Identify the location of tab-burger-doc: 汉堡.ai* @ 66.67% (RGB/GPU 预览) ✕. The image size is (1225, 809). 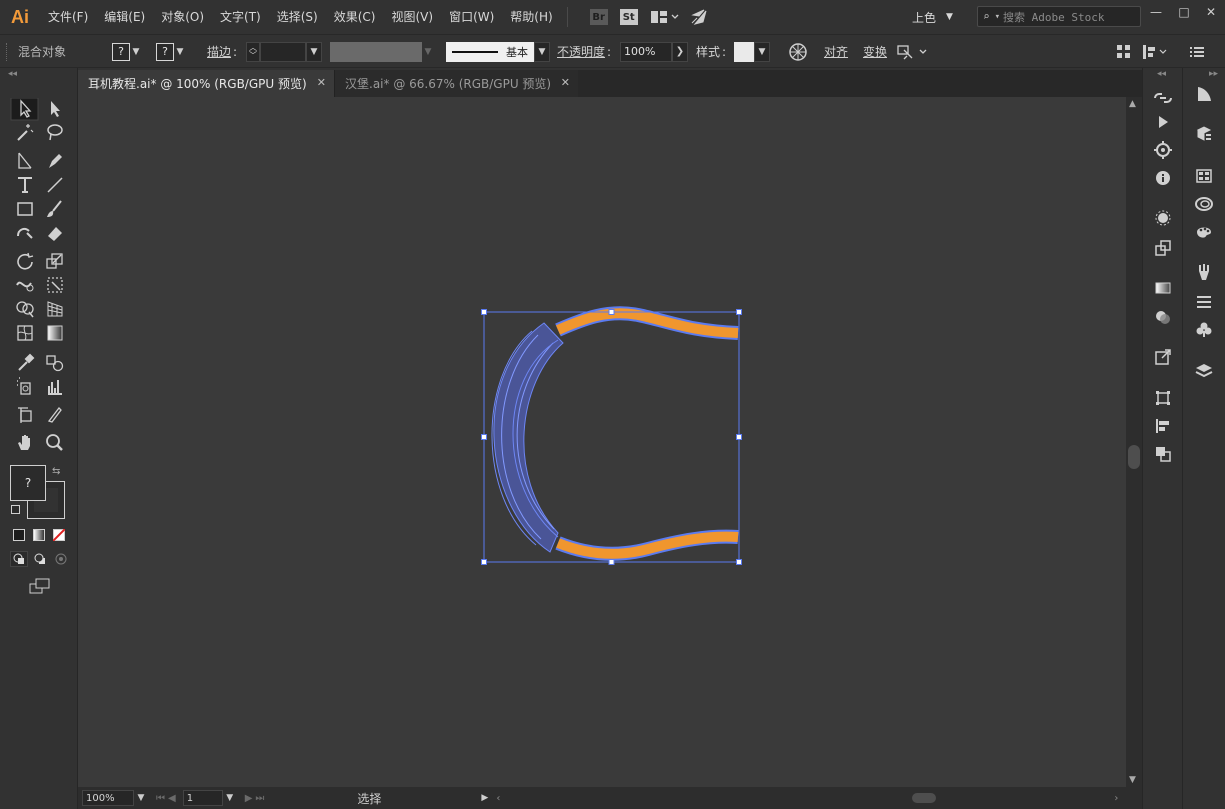
(456, 83).